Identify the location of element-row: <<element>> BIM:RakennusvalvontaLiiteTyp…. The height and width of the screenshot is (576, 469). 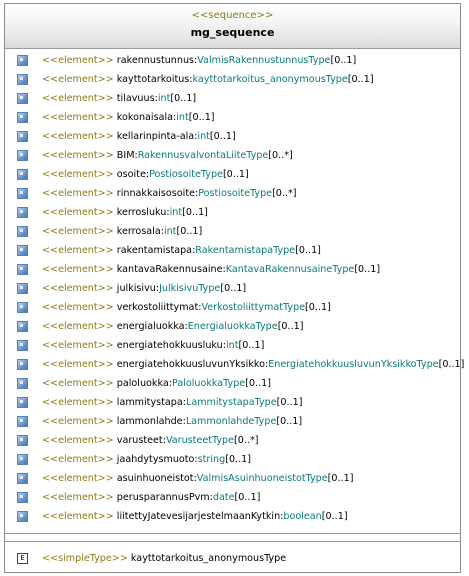
(232, 156).